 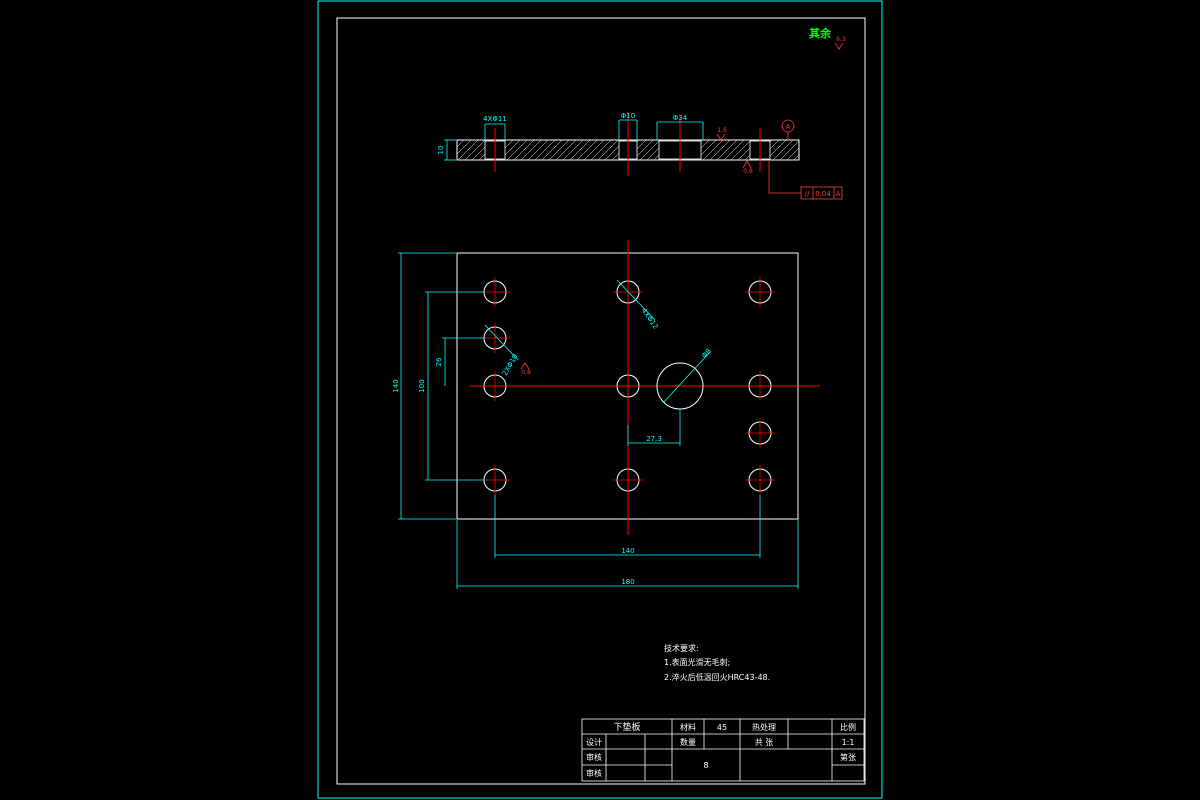 I want to click on dim-height-holes: 100, so click(x=422, y=385).